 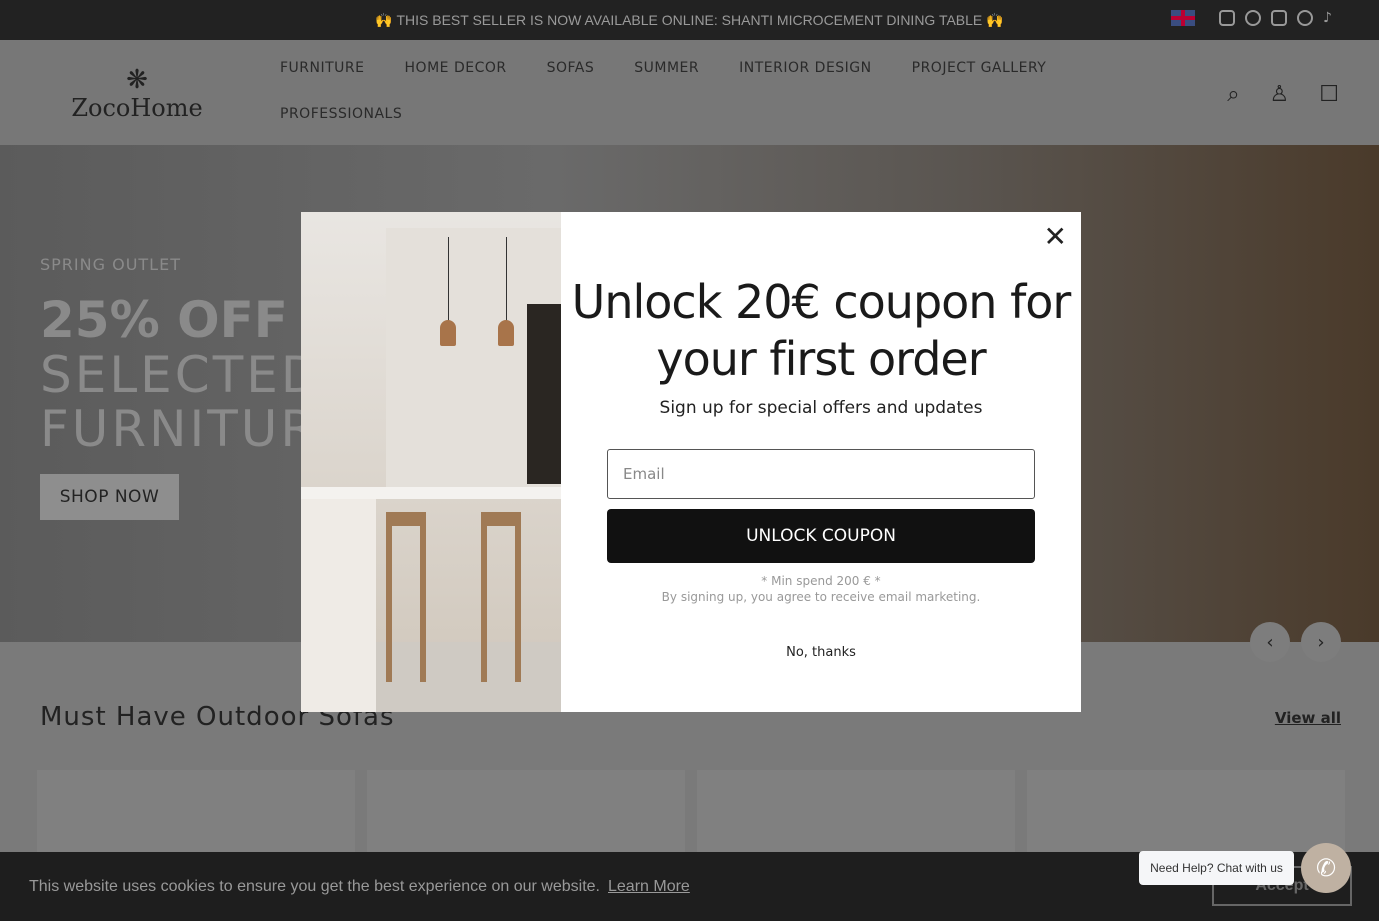 What do you see at coordinates (137, 108) in the screenshot?
I see `logo-text: ZocoHome` at bounding box center [137, 108].